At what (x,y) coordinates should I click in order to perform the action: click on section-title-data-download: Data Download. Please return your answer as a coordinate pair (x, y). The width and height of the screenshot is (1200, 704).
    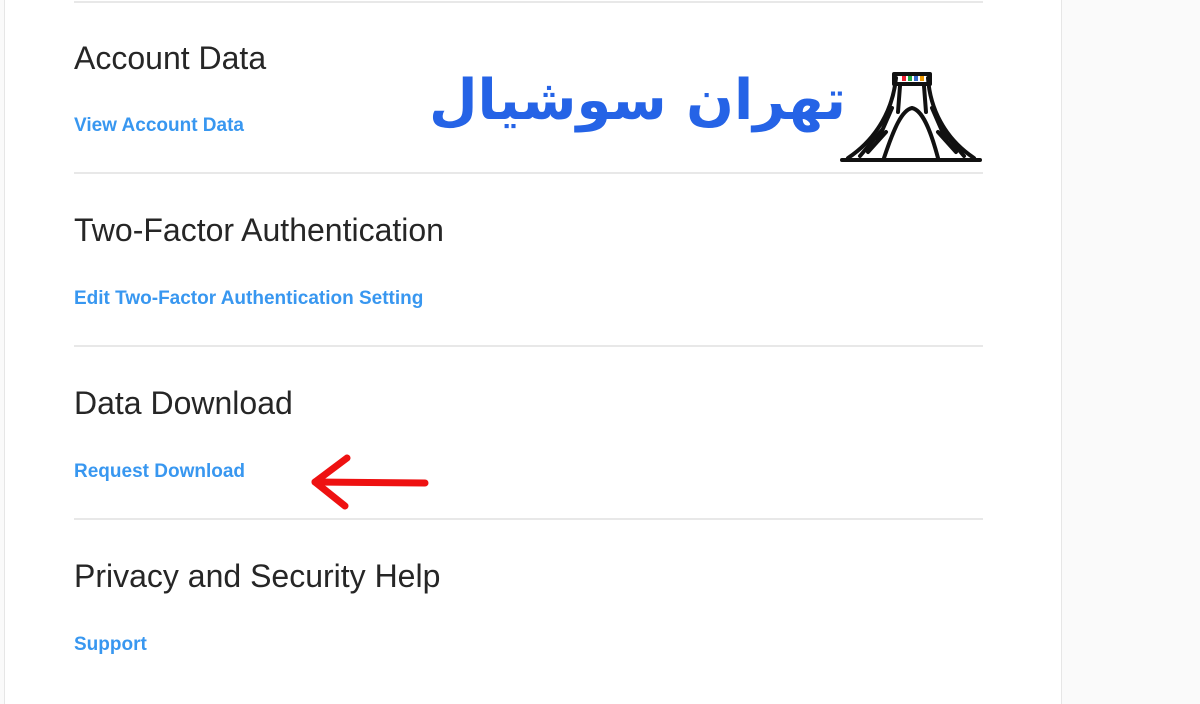
    Looking at the image, I should click on (183, 403).